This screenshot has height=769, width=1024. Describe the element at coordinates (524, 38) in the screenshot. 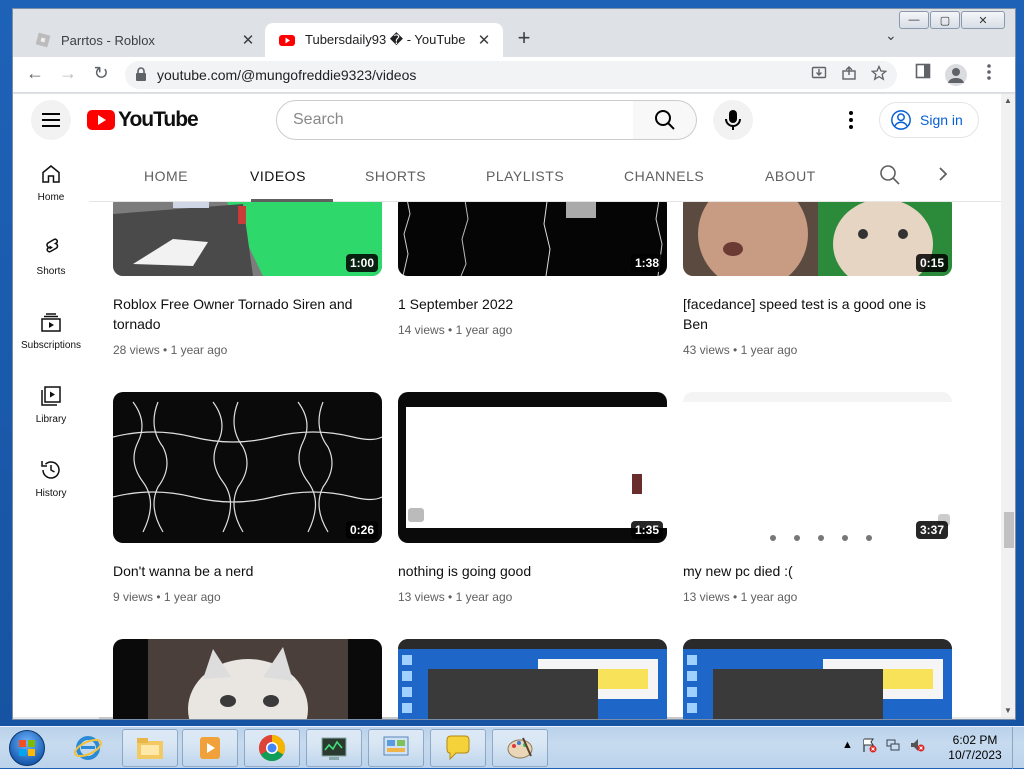

I see `new-tab-button: +` at that location.